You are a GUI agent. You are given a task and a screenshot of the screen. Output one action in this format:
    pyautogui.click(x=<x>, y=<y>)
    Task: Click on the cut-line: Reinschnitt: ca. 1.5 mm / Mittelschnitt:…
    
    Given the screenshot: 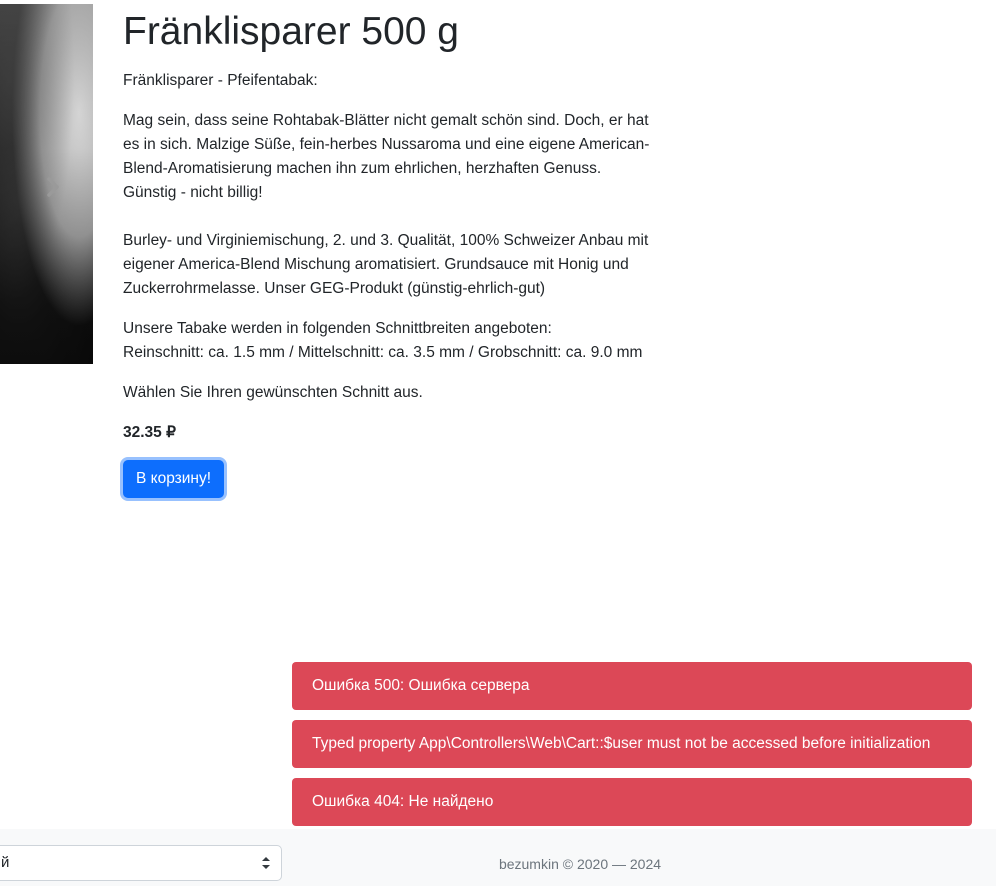 What is the action you would take?
    pyautogui.click(x=383, y=352)
    